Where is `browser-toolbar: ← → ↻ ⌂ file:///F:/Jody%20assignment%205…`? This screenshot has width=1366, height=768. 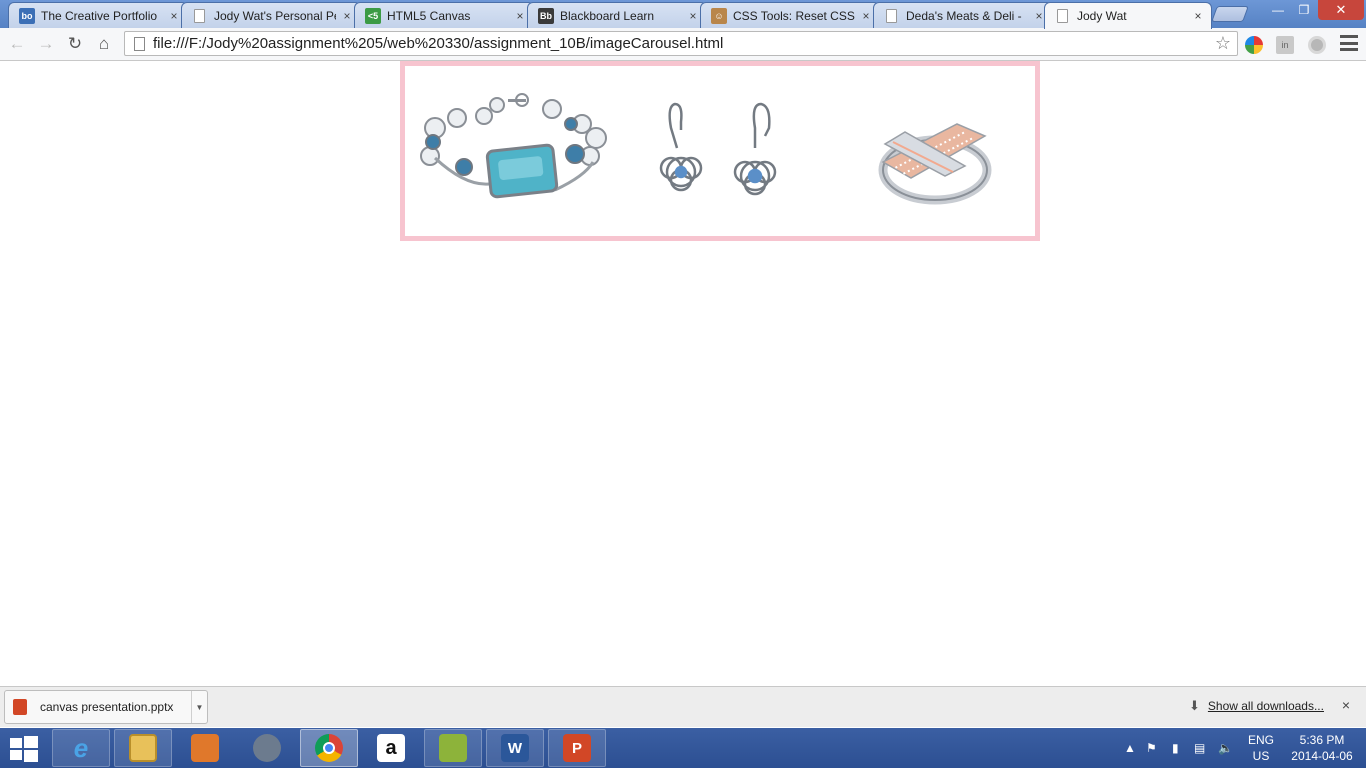
browser-toolbar: ← → ↻ ⌂ file:///F:/Jody%20assignment%205… is located at coordinates (683, 44).